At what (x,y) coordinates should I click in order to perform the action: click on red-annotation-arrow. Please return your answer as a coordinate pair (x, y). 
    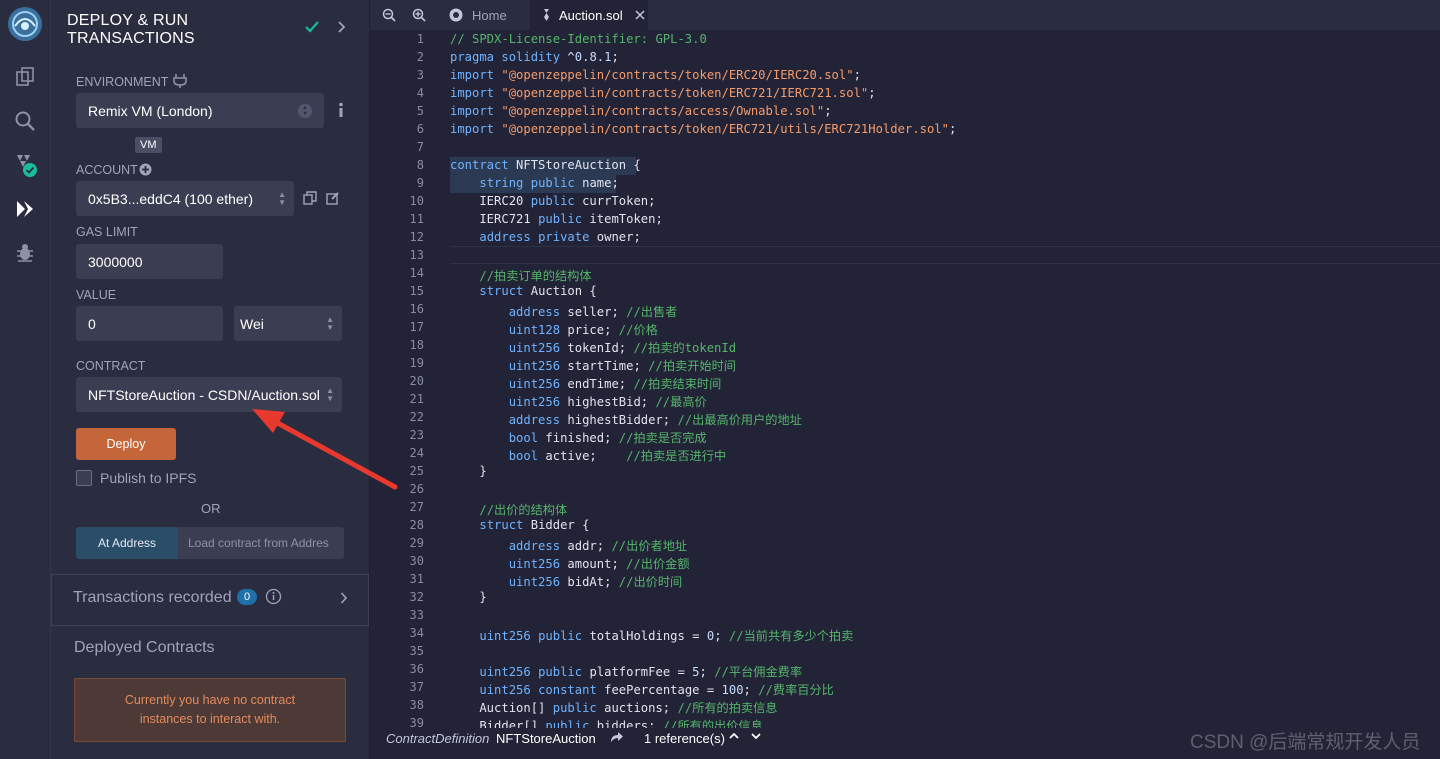
    Looking at the image, I should click on (325, 449).